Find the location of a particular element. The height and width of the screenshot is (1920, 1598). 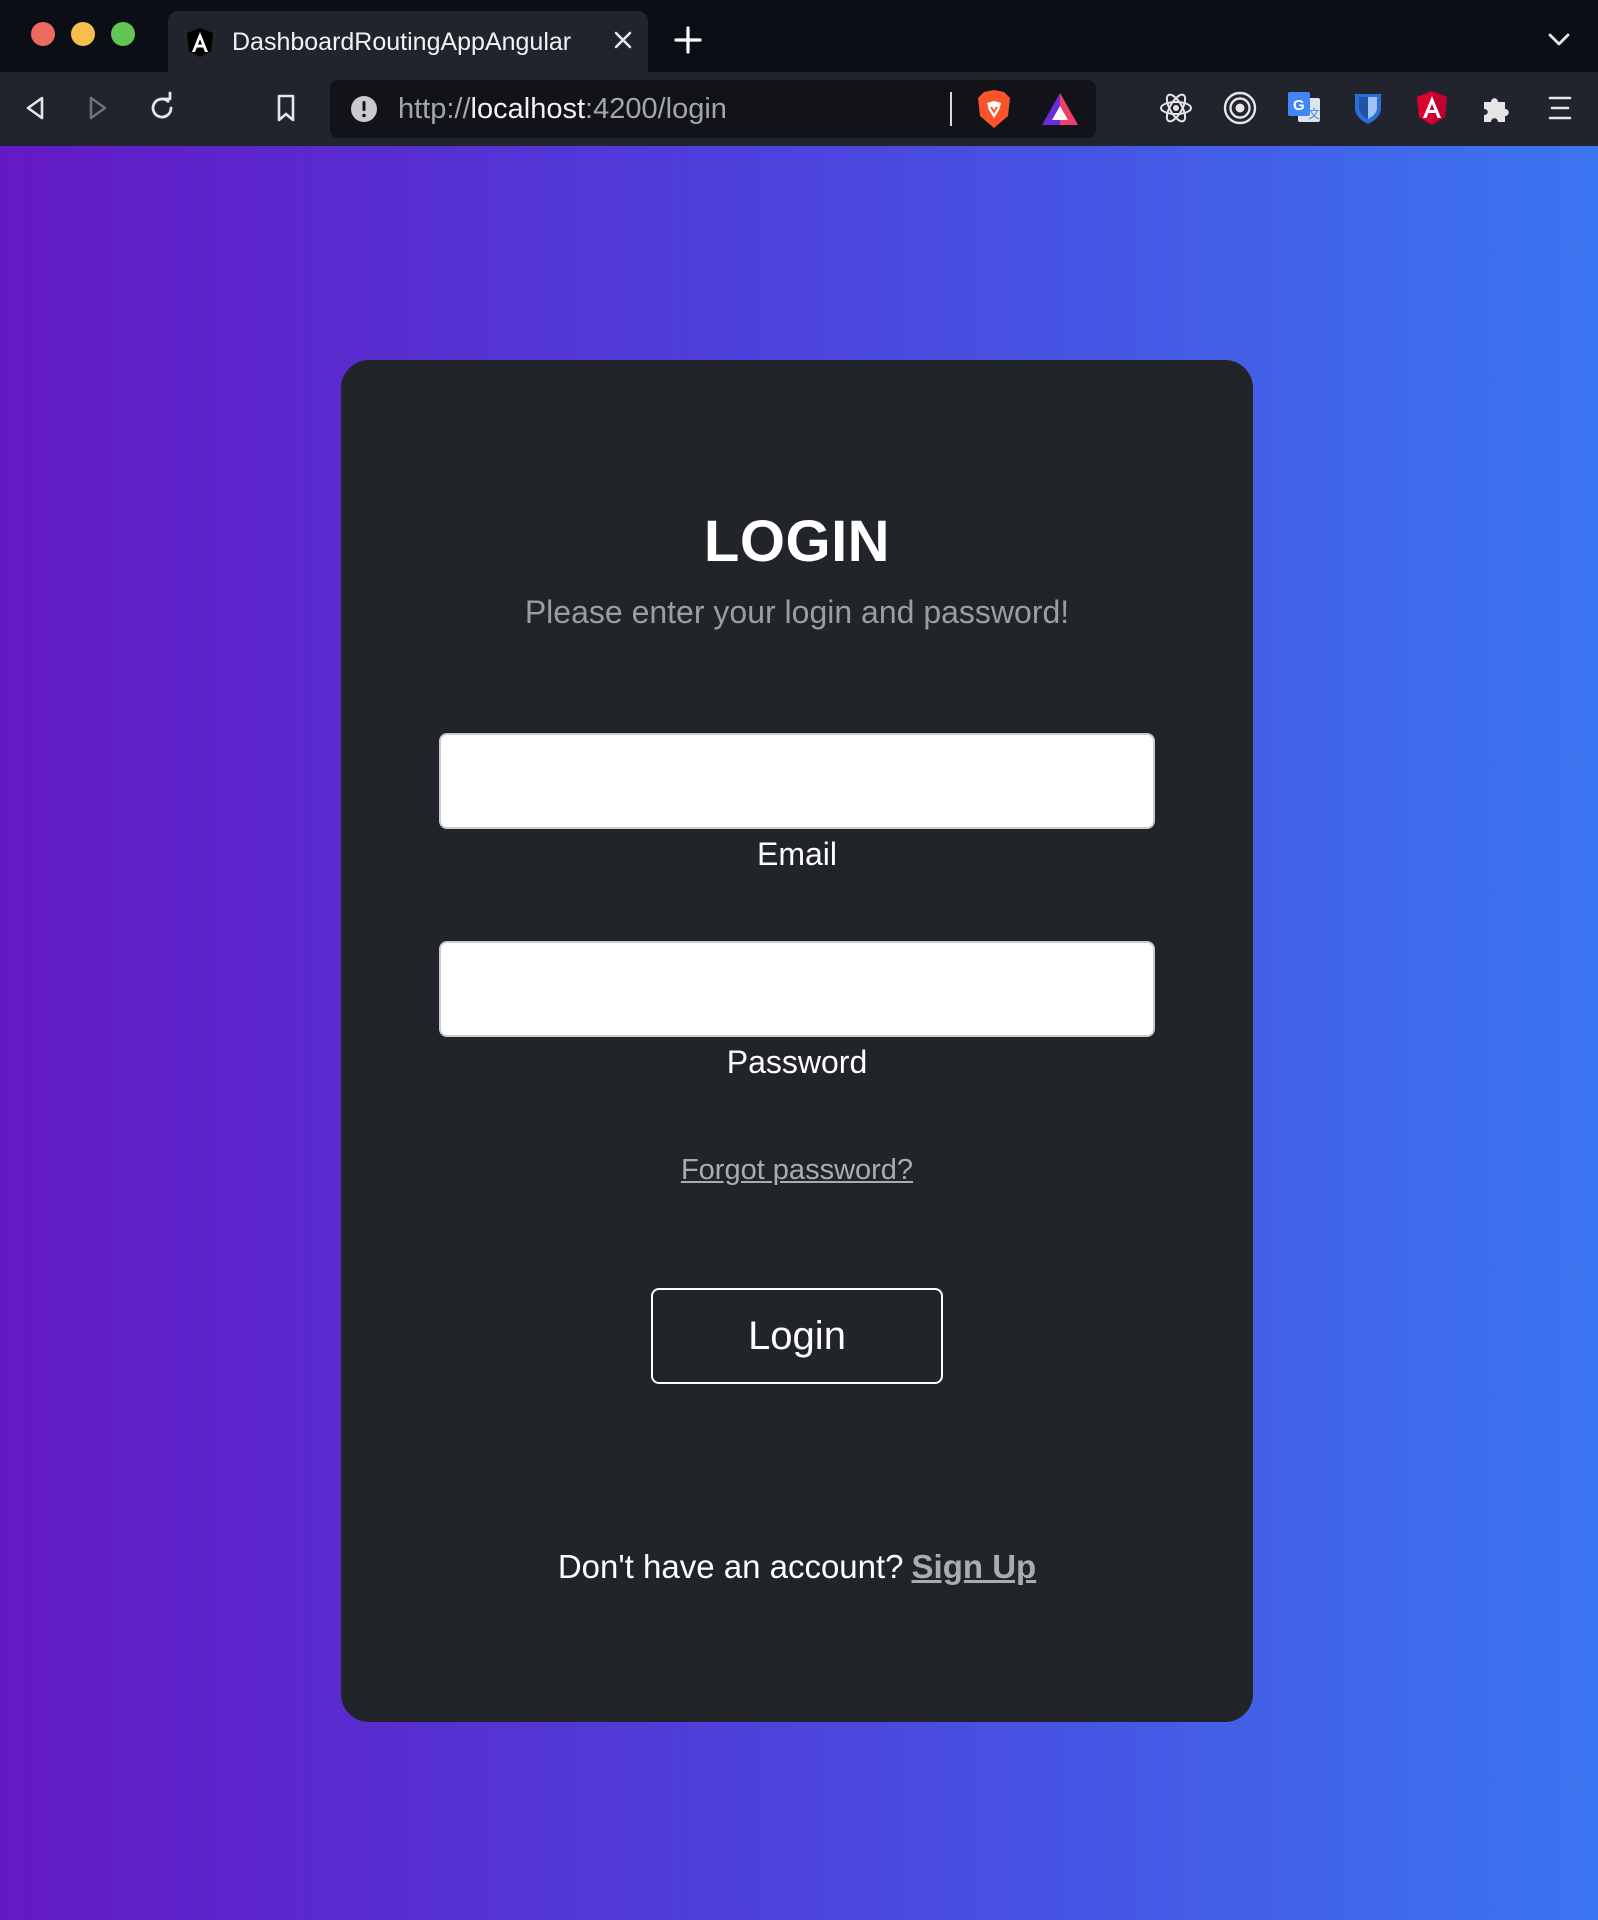

forgot-password-row: Forgot password? is located at coordinates (797, 1170).